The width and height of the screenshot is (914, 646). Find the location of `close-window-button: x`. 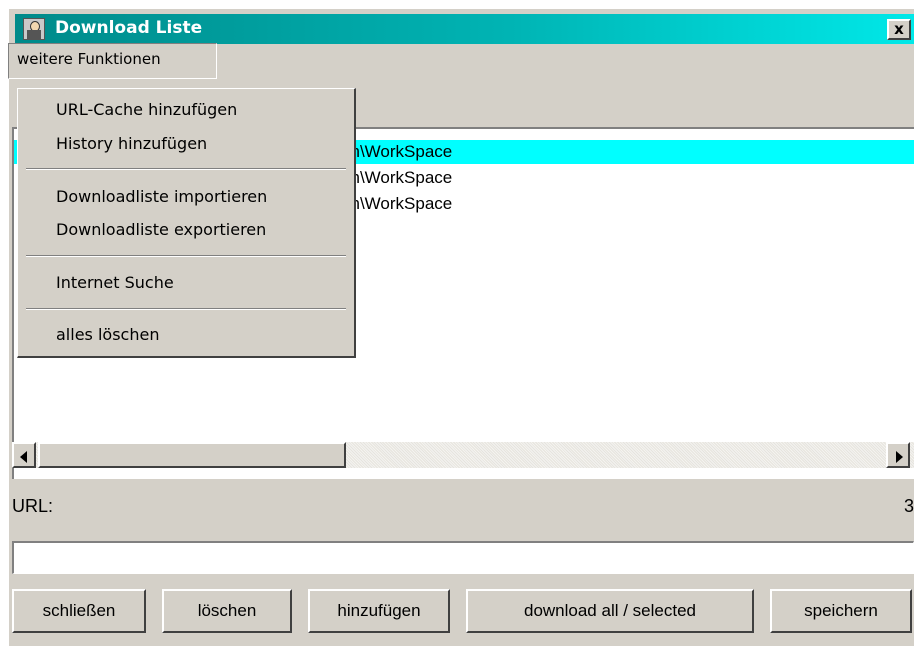

close-window-button: x is located at coordinates (899, 29).